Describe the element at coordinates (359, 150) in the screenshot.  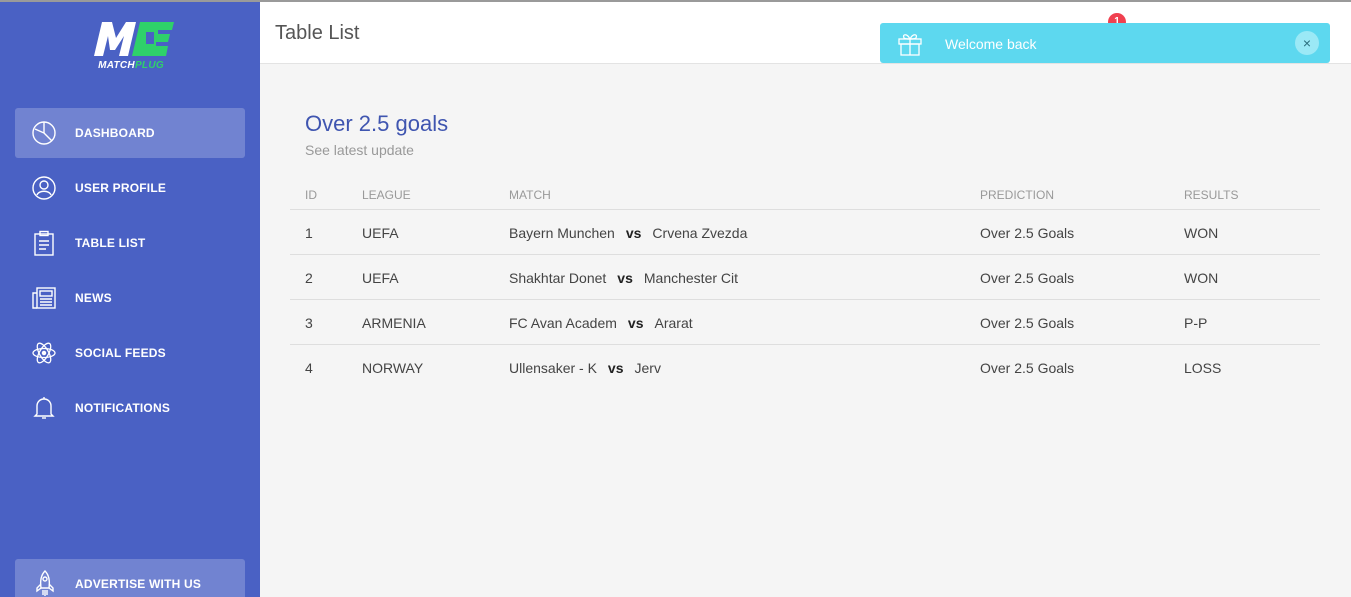
I see `card-subtitle: See latest update` at that location.